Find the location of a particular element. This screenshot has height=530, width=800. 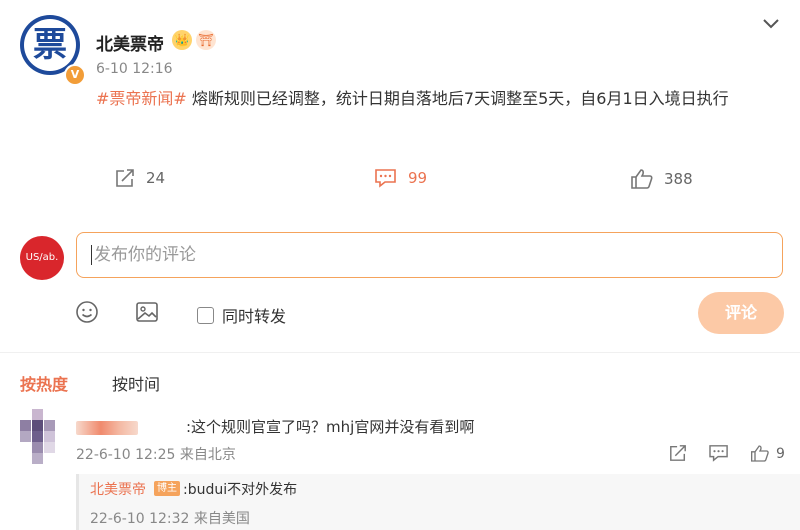

comment-meta: 22-6-10 12:25 来自北京 is located at coordinates (156, 455).